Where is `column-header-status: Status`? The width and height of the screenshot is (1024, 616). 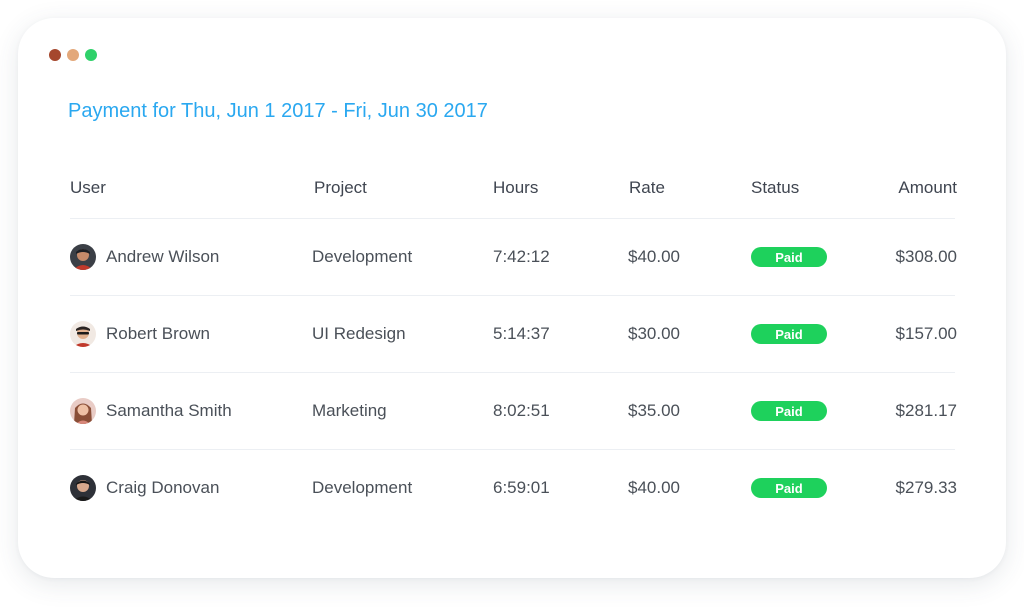
column-header-status: Status is located at coordinates (775, 198).